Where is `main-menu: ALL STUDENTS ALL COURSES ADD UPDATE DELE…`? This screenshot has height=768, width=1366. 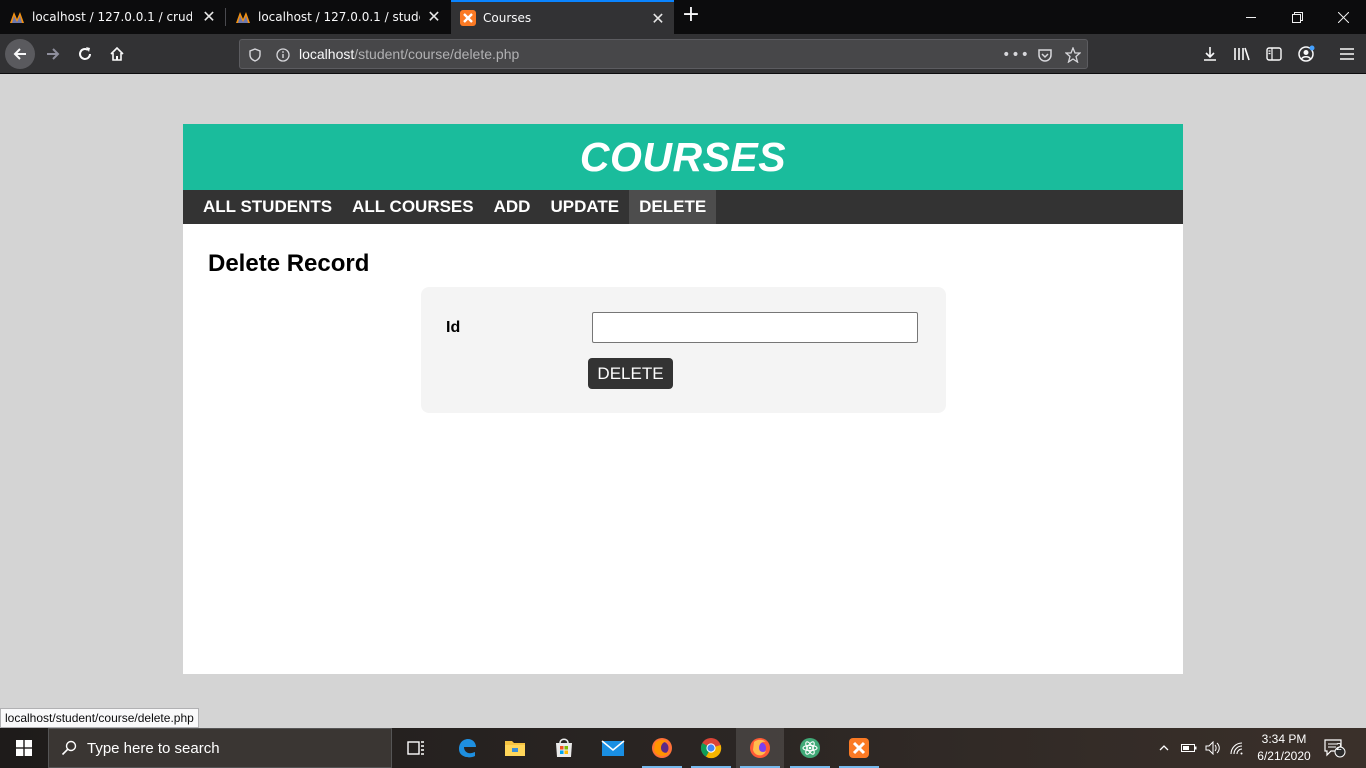 main-menu: ALL STUDENTS ALL COURSES ADD UPDATE DELE… is located at coordinates (683, 207).